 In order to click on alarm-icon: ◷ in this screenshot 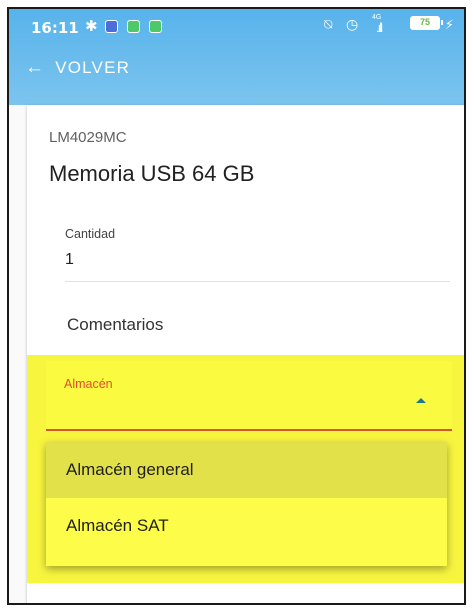, I will do `click(352, 24)`.